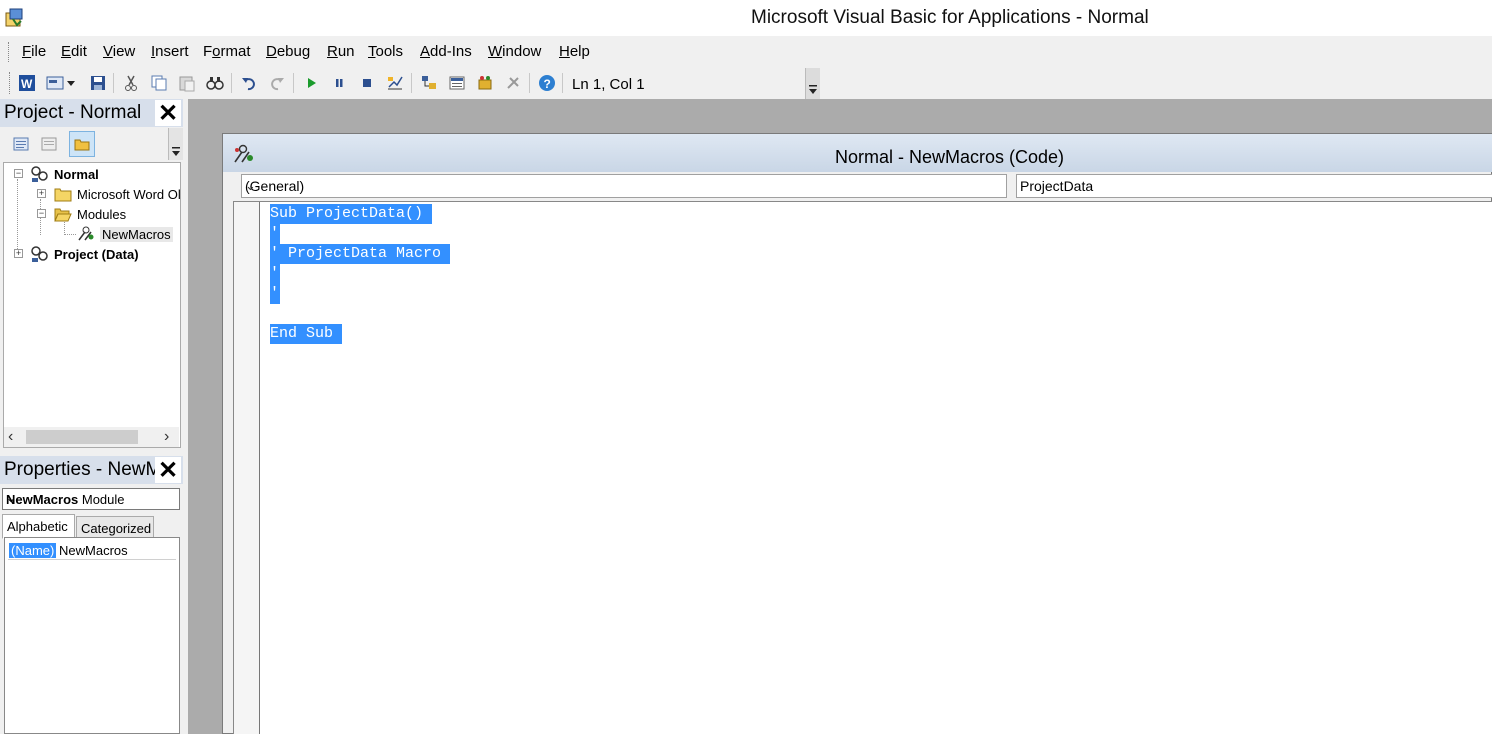 Image resolution: width=1492 pixels, height=734 pixels. Describe the element at coordinates (115, 527) in the screenshot. I see `tab-categorized: Categorized` at that location.